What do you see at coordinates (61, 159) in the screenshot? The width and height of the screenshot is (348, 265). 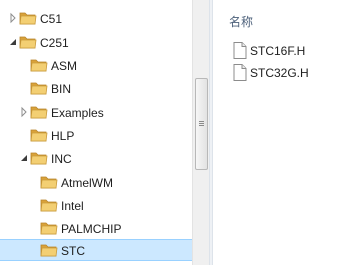 I see `tree-item-label: INC` at bounding box center [61, 159].